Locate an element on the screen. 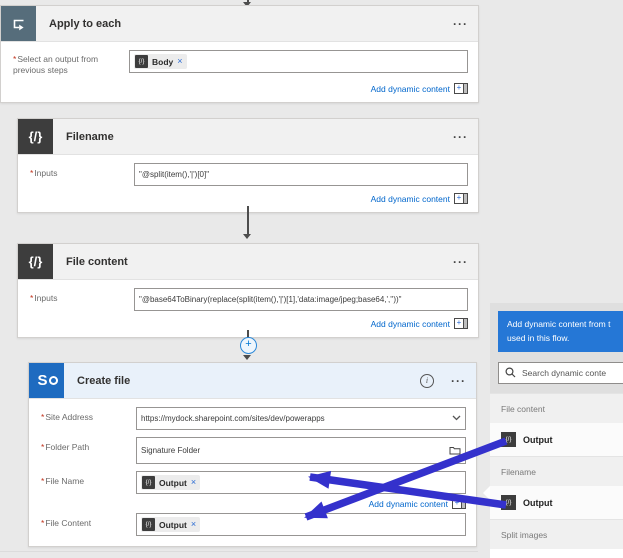 The height and width of the screenshot is (558, 623). group-label-split-images: Split images is located at coordinates (556, 534).